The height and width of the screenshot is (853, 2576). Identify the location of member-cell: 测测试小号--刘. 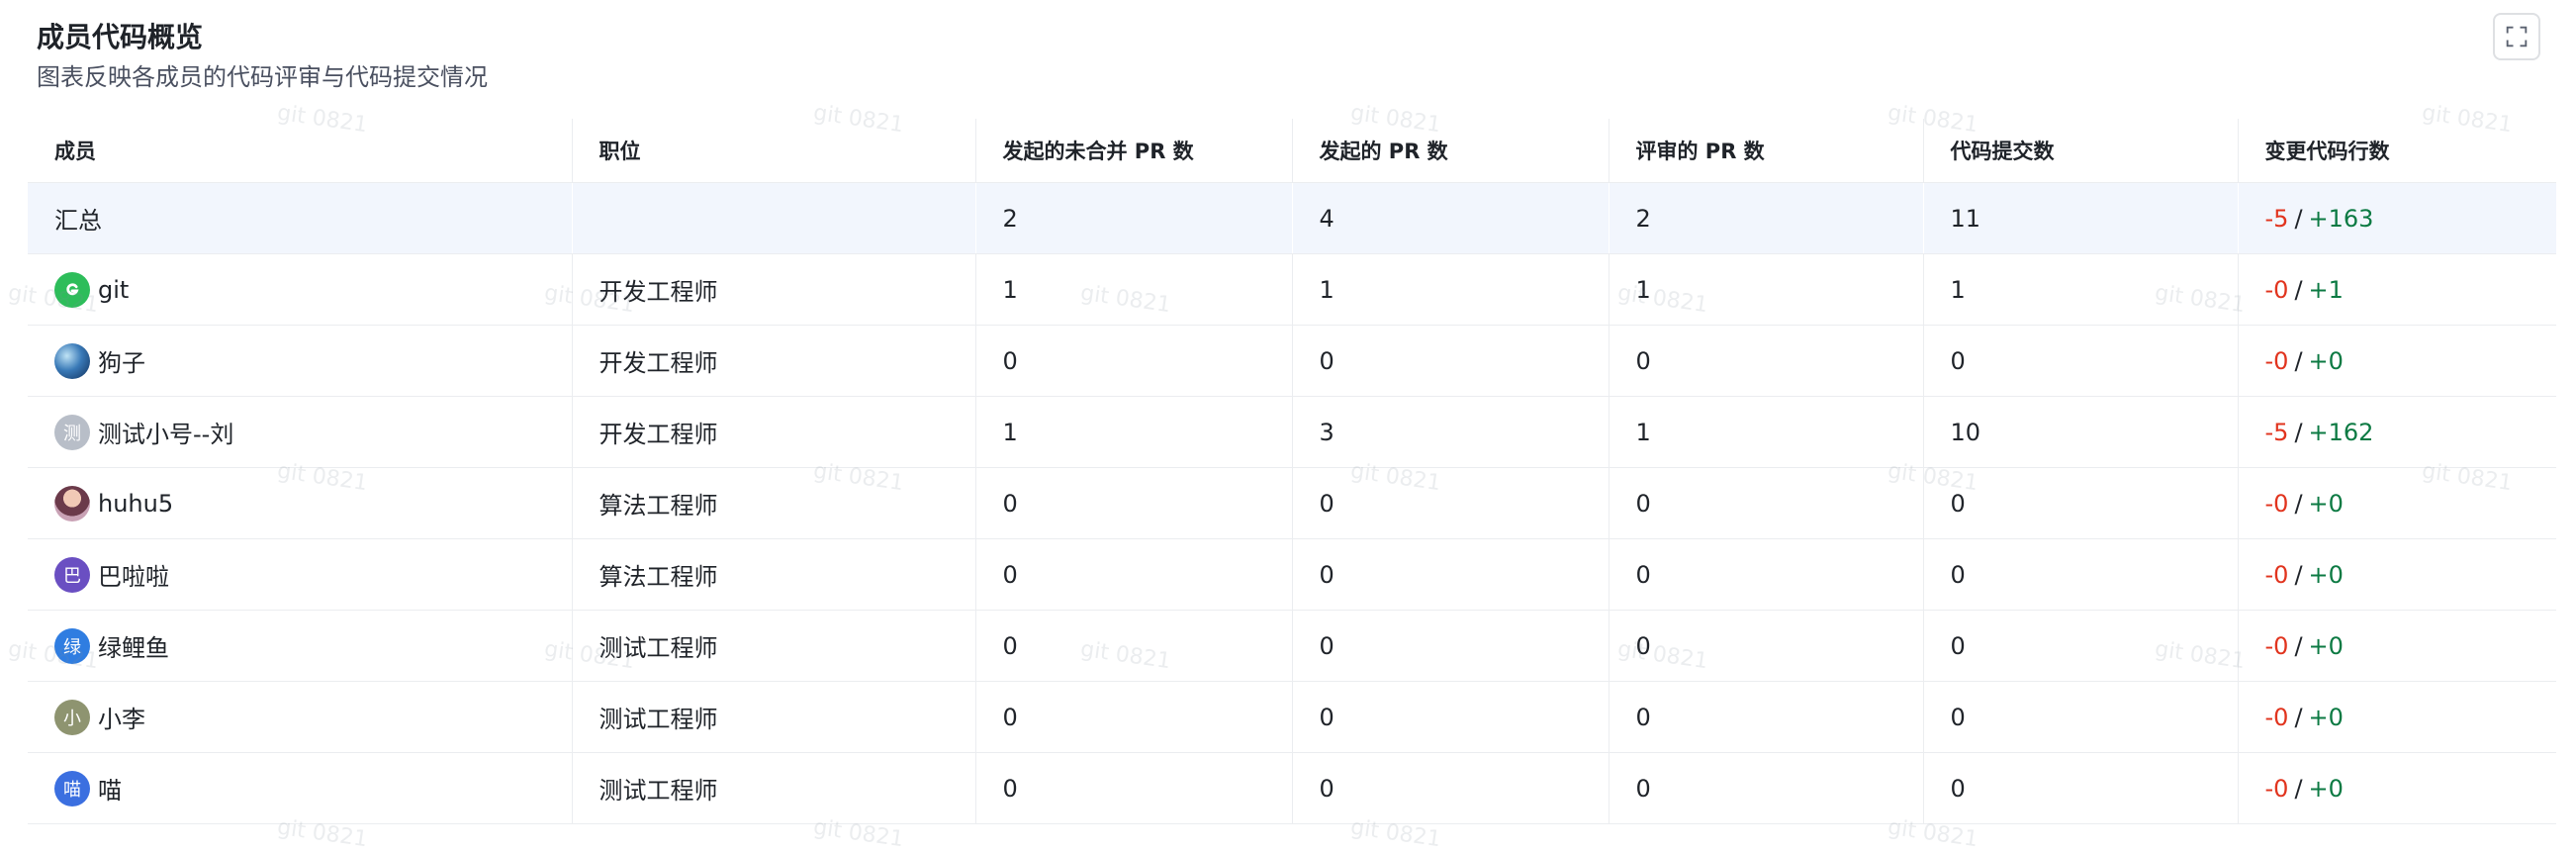
(301, 432).